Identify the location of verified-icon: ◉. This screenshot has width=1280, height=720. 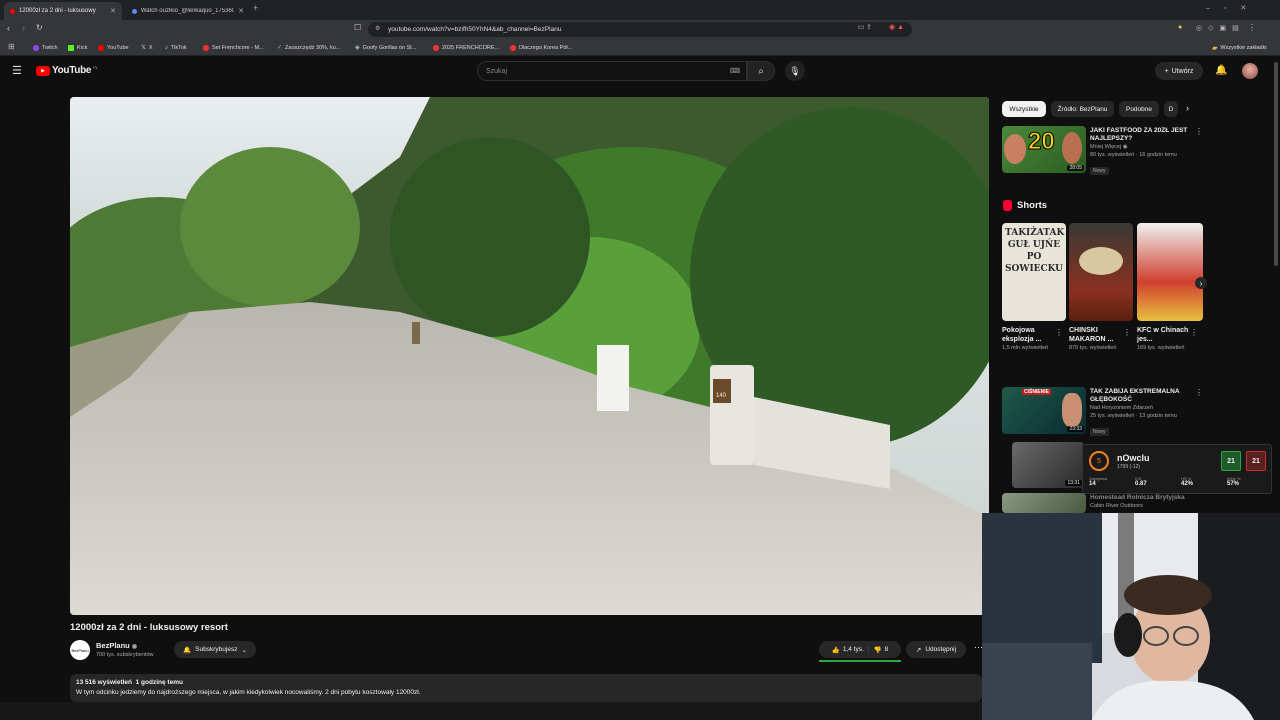
(1125, 147).